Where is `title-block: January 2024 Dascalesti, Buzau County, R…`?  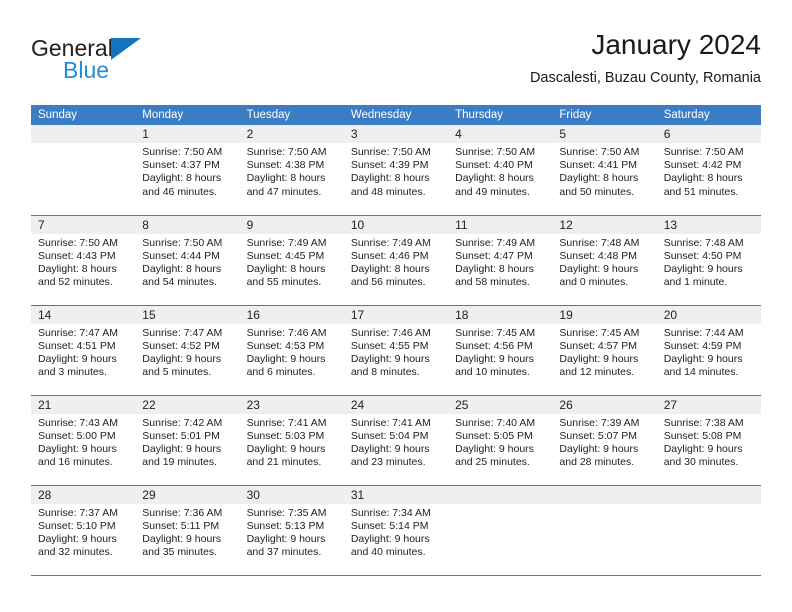 title-block: January 2024 Dascalesti, Buzau County, R… is located at coordinates (645, 58).